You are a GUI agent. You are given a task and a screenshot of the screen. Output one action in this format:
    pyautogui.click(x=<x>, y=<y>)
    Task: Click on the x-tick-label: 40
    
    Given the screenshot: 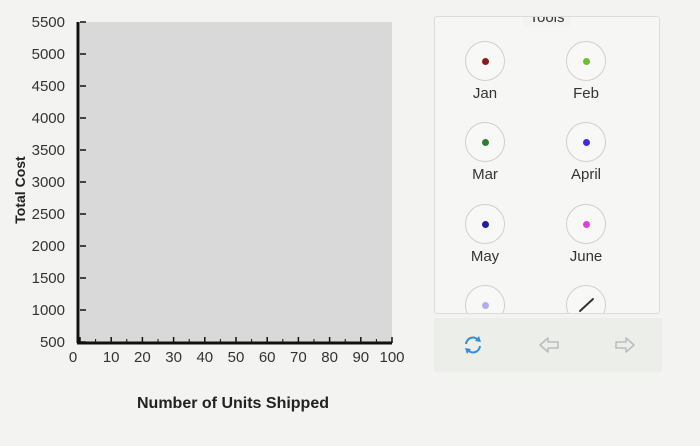 What is the action you would take?
    pyautogui.click(x=204, y=357)
    